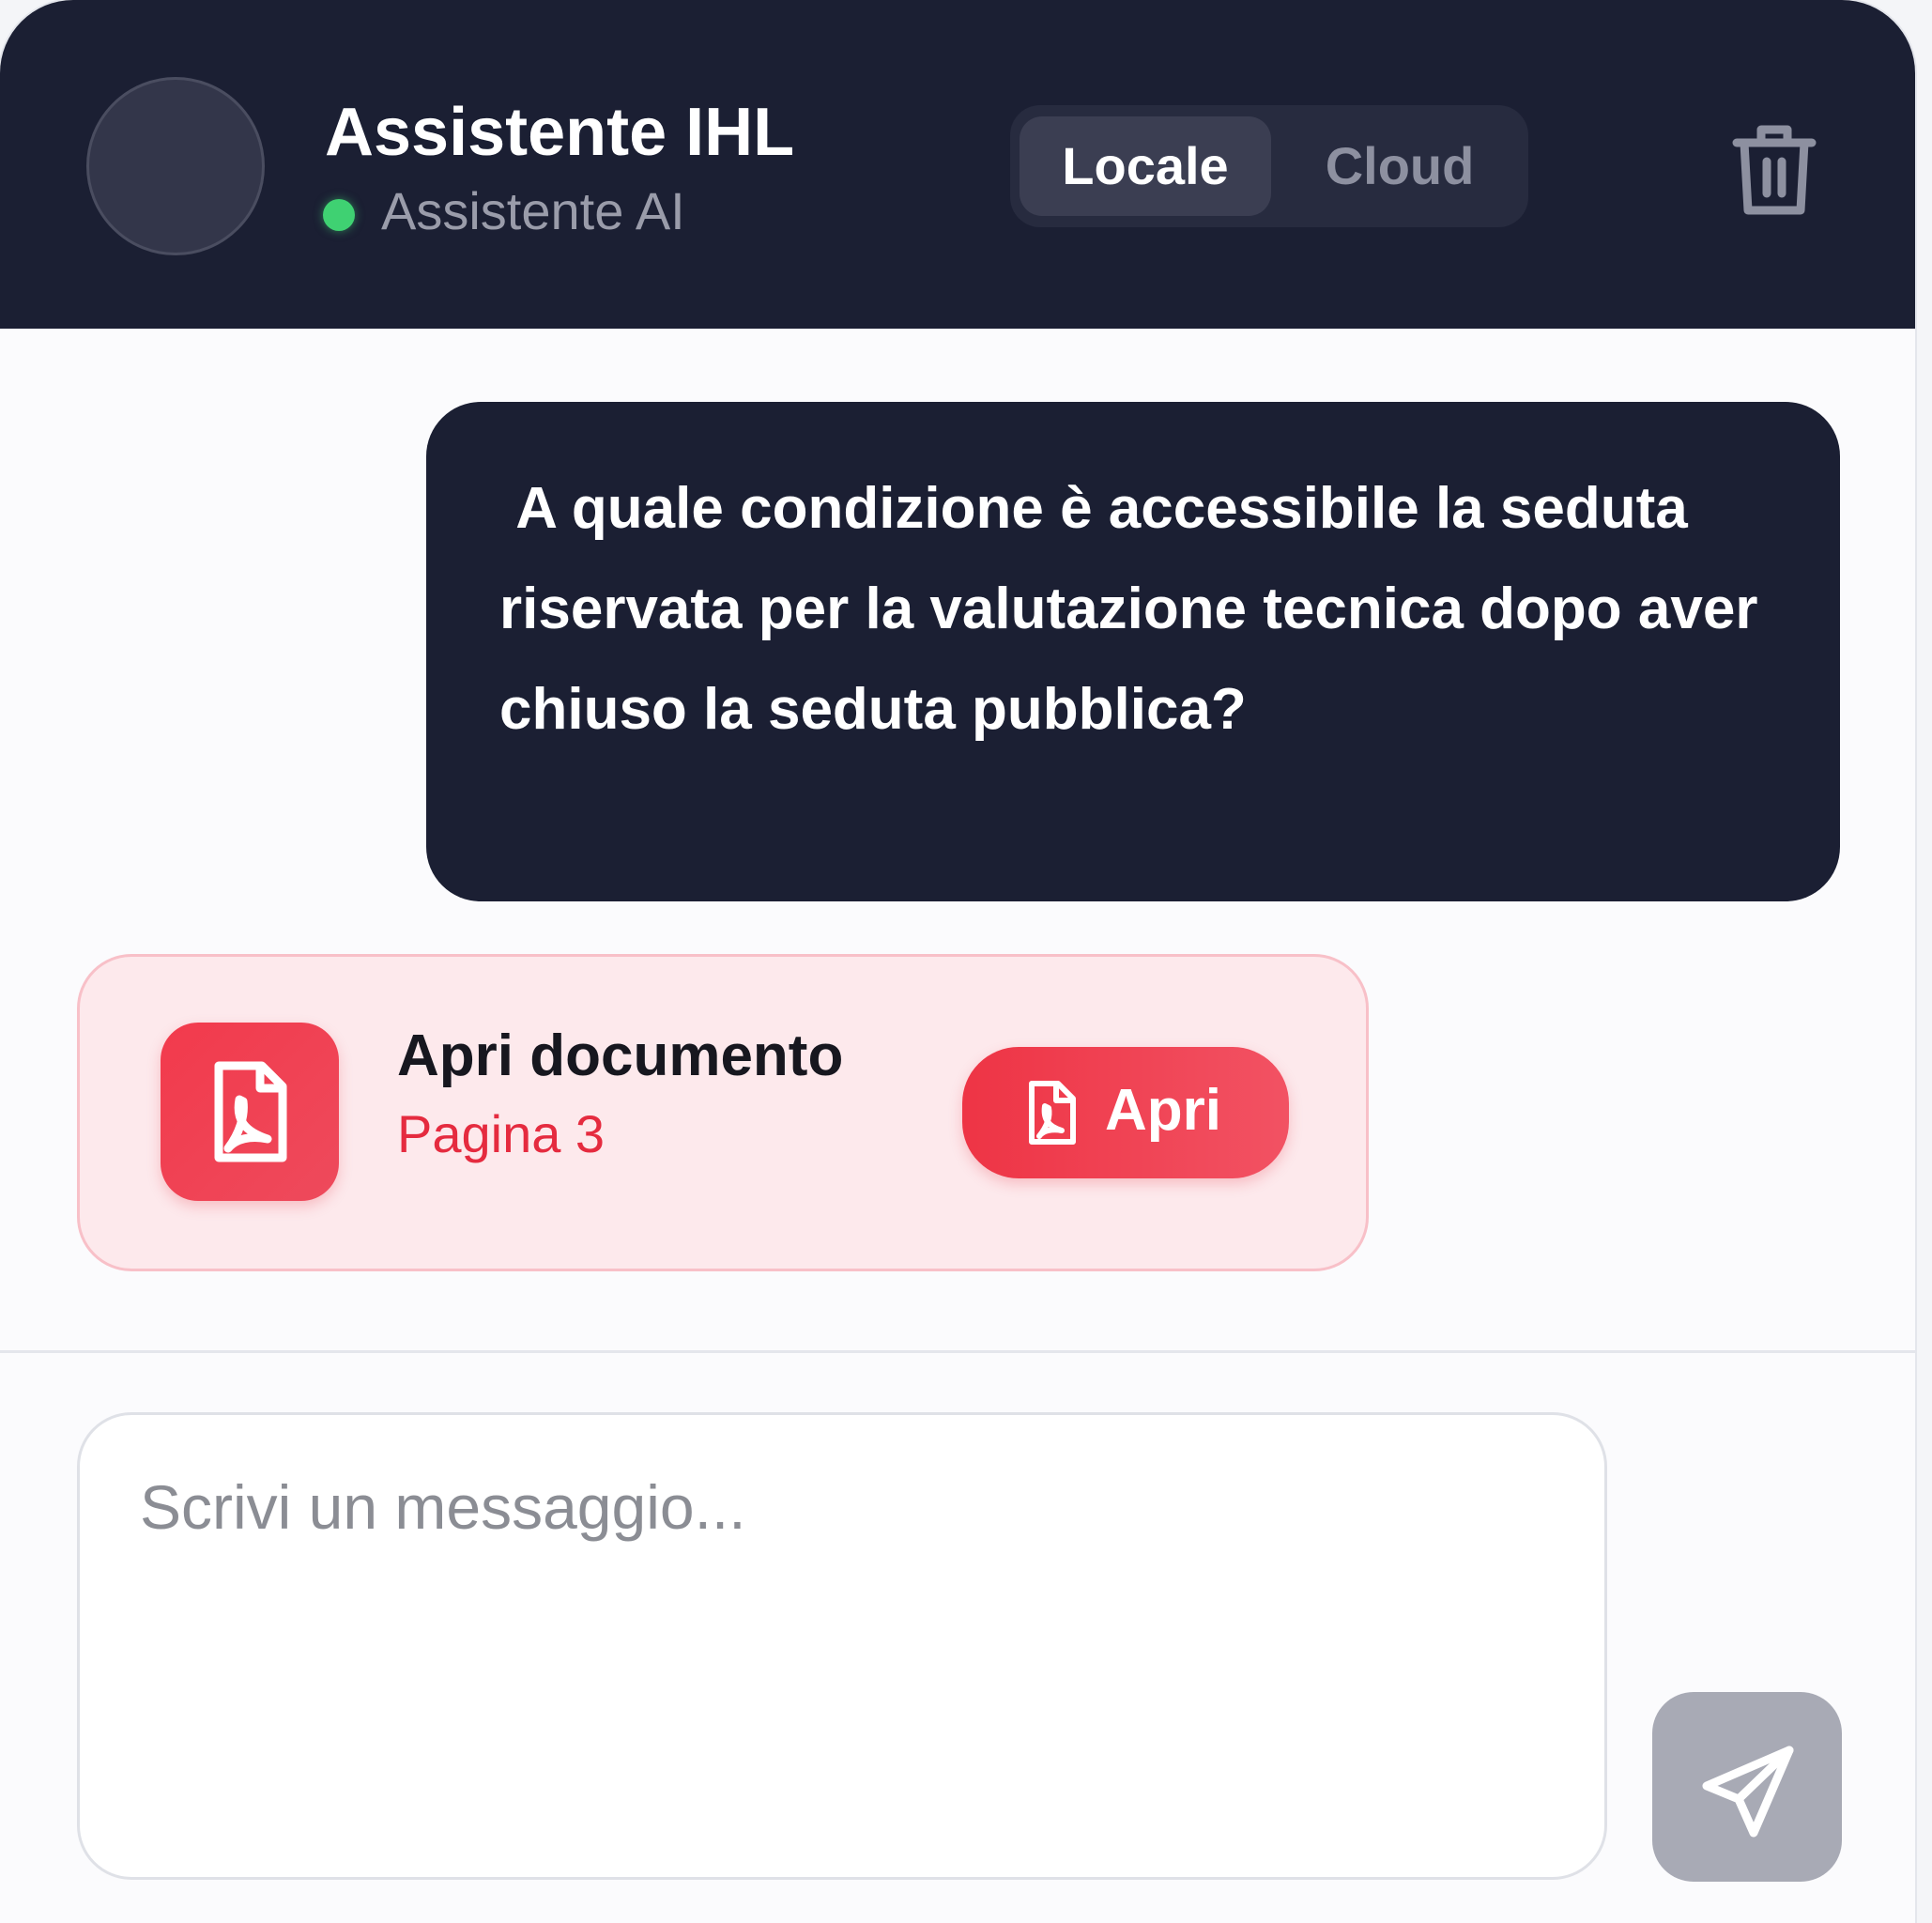 The image size is (1932, 1923). What do you see at coordinates (1400, 166) in the screenshot?
I see `mode-cloud-button: Cloud` at bounding box center [1400, 166].